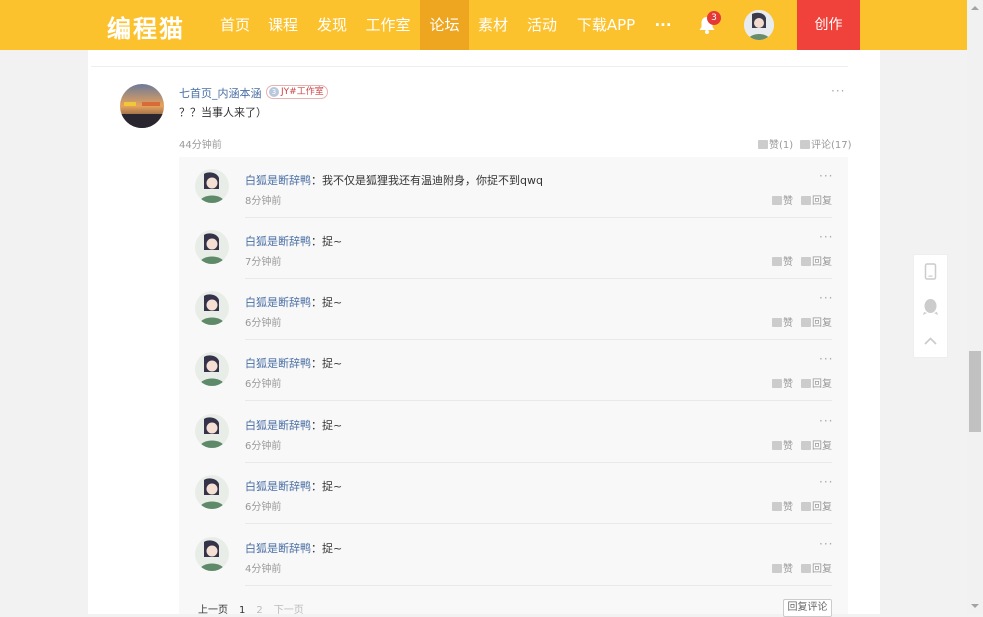 Image resolution: width=983 pixels, height=617 pixels. Describe the element at coordinates (663, 25) in the screenshot. I see `nav-more-button: ···` at that location.